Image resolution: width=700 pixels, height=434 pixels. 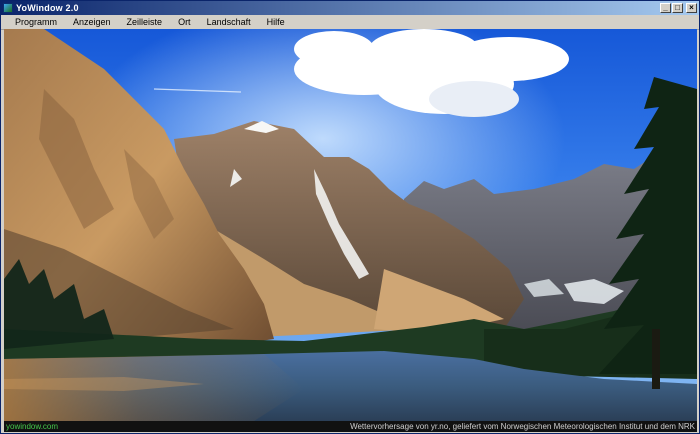 What do you see at coordinates (8, 8) in the screenshot?
I see `app-icon` at bounding box center [8, 8].